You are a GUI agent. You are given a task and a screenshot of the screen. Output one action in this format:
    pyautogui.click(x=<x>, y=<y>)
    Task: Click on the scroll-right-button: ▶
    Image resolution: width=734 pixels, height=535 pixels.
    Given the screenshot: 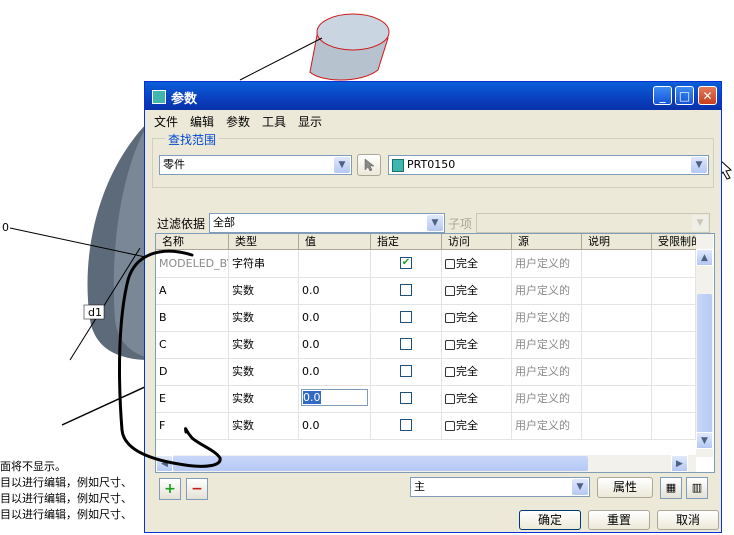 What is the action you would take?
    pyautogui.click(x=679, y=463)
    